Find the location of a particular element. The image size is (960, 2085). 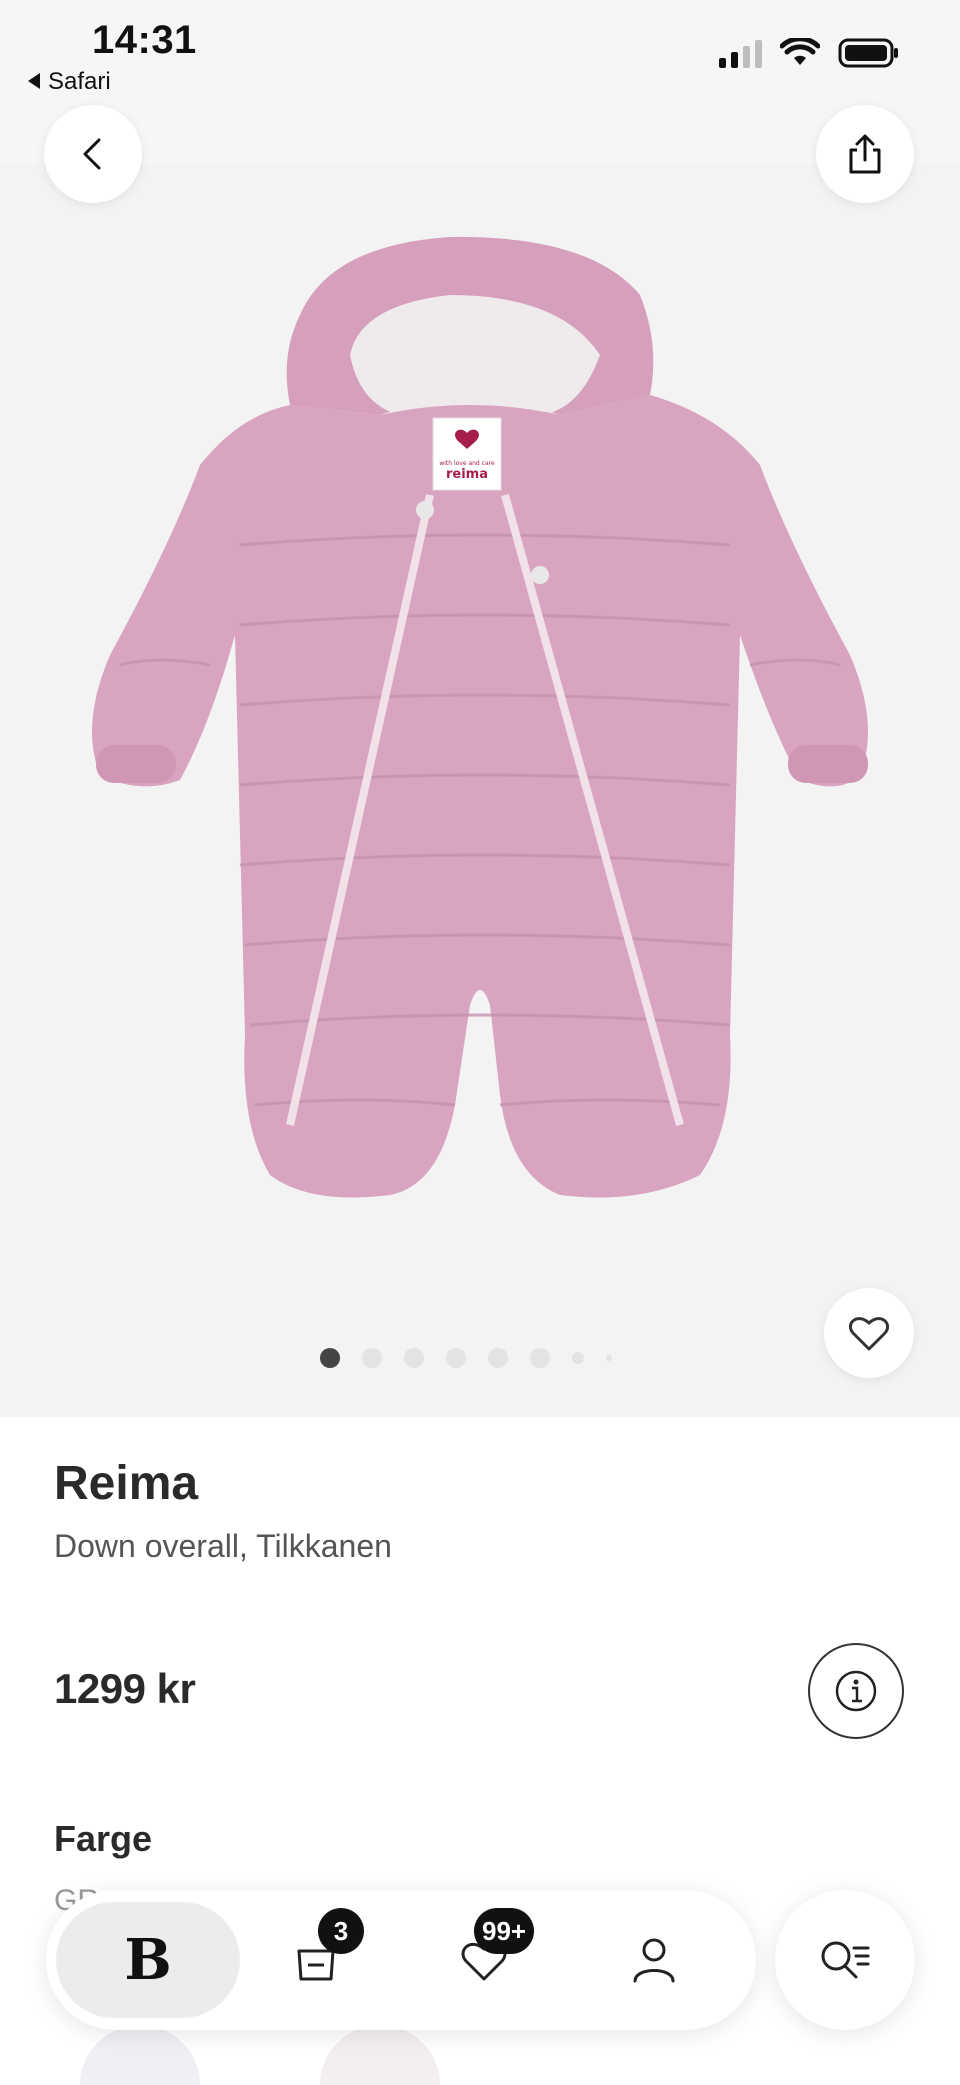

color-heading: Farge is located at coordinates (103, 1838).